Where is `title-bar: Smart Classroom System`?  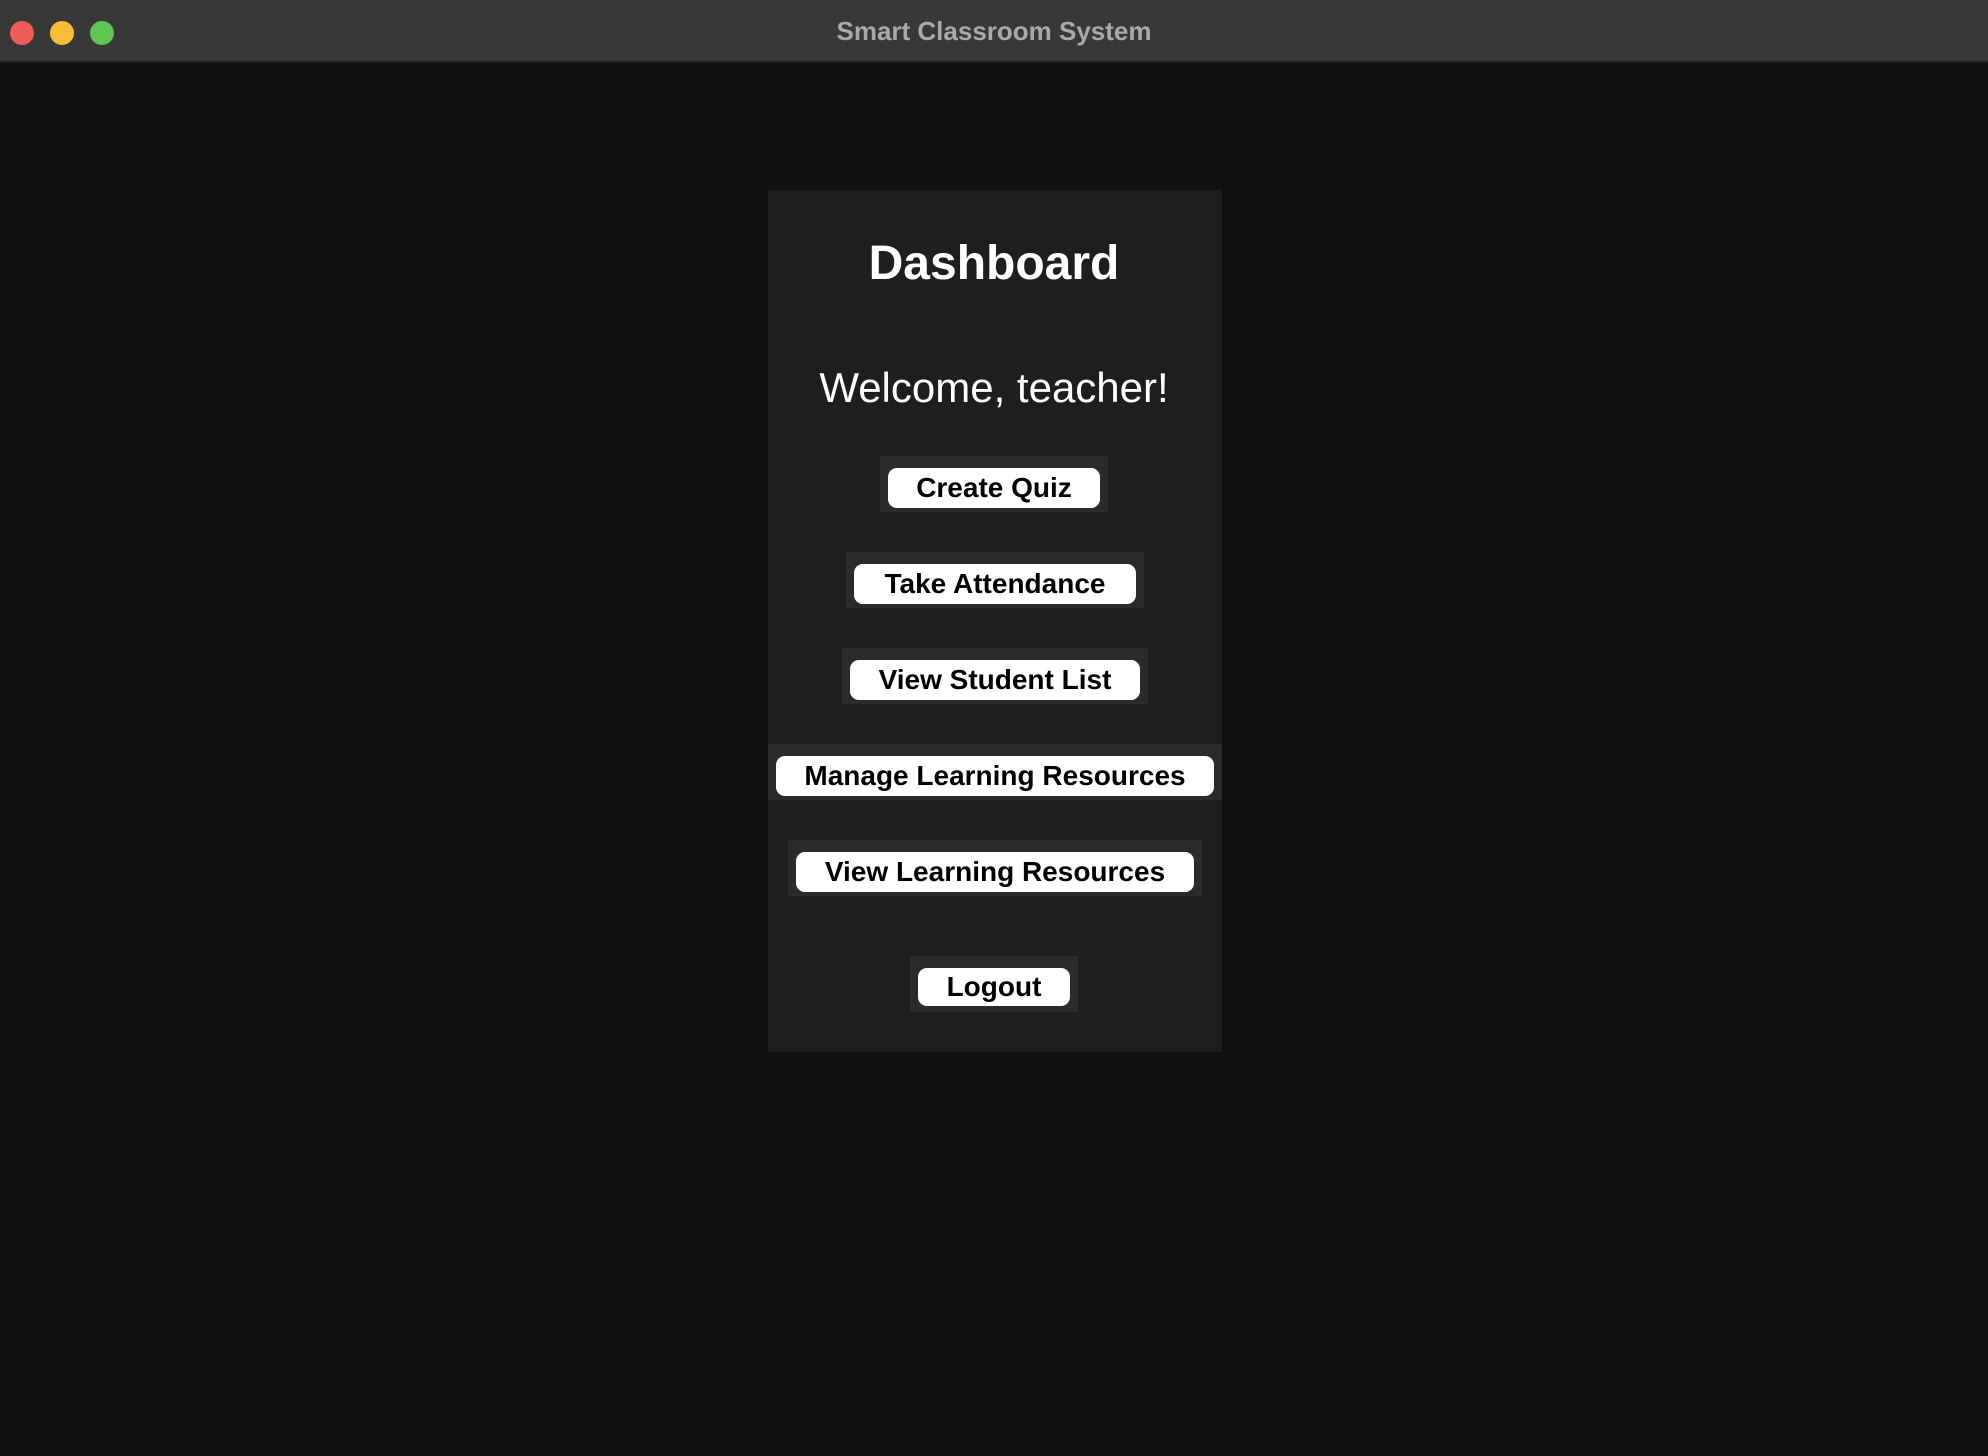
title-bar: Smart Classroom System is located at coordinates (994, 31).